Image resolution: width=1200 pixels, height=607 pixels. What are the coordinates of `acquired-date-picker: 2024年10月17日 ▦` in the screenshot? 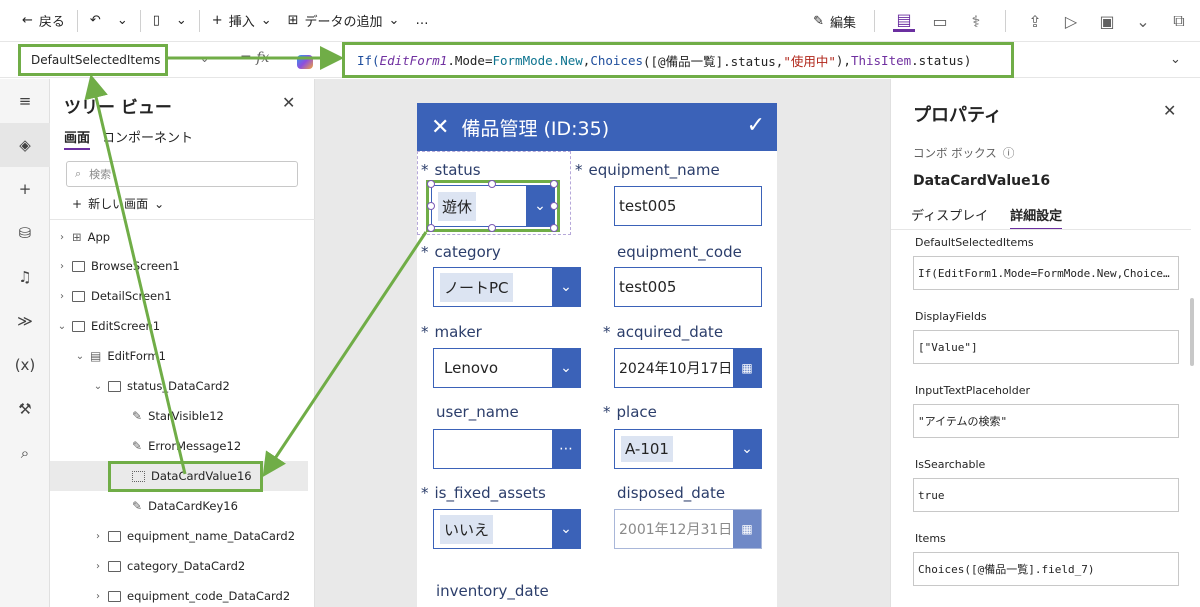 It's located at (688, 368).